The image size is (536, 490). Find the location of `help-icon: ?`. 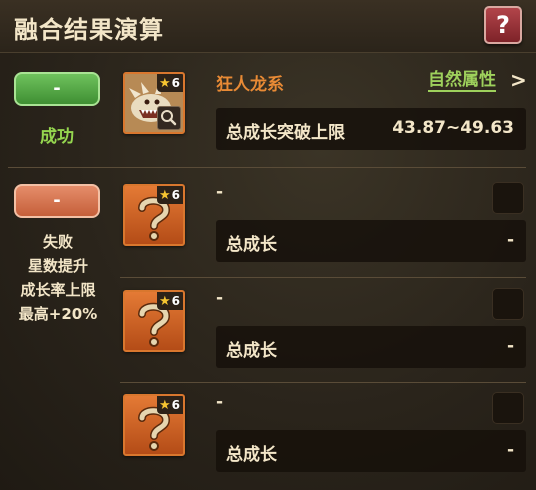

help-icon: ? is located at coordinates (503, 25).